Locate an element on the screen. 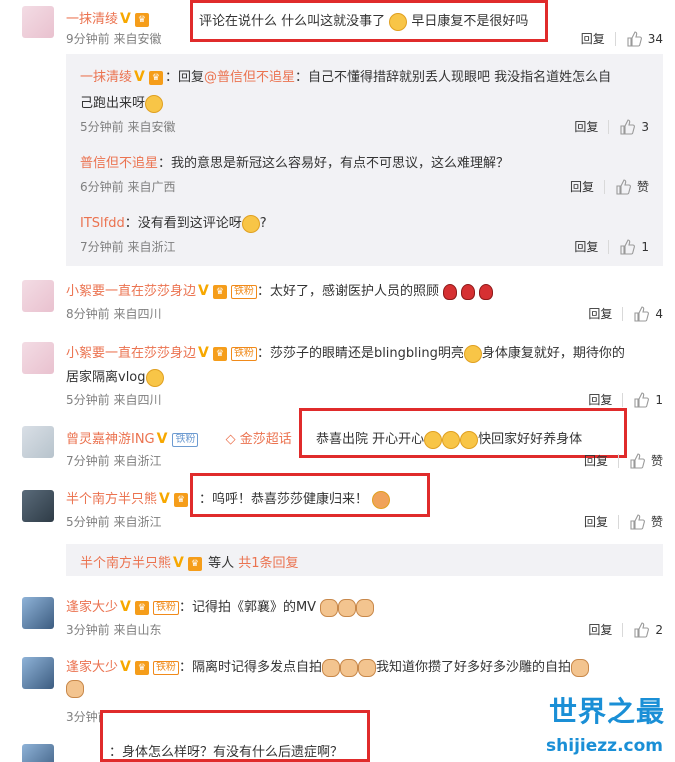  comment-username: 曾灵嘉神游ING is located at coordinates (110, 439).